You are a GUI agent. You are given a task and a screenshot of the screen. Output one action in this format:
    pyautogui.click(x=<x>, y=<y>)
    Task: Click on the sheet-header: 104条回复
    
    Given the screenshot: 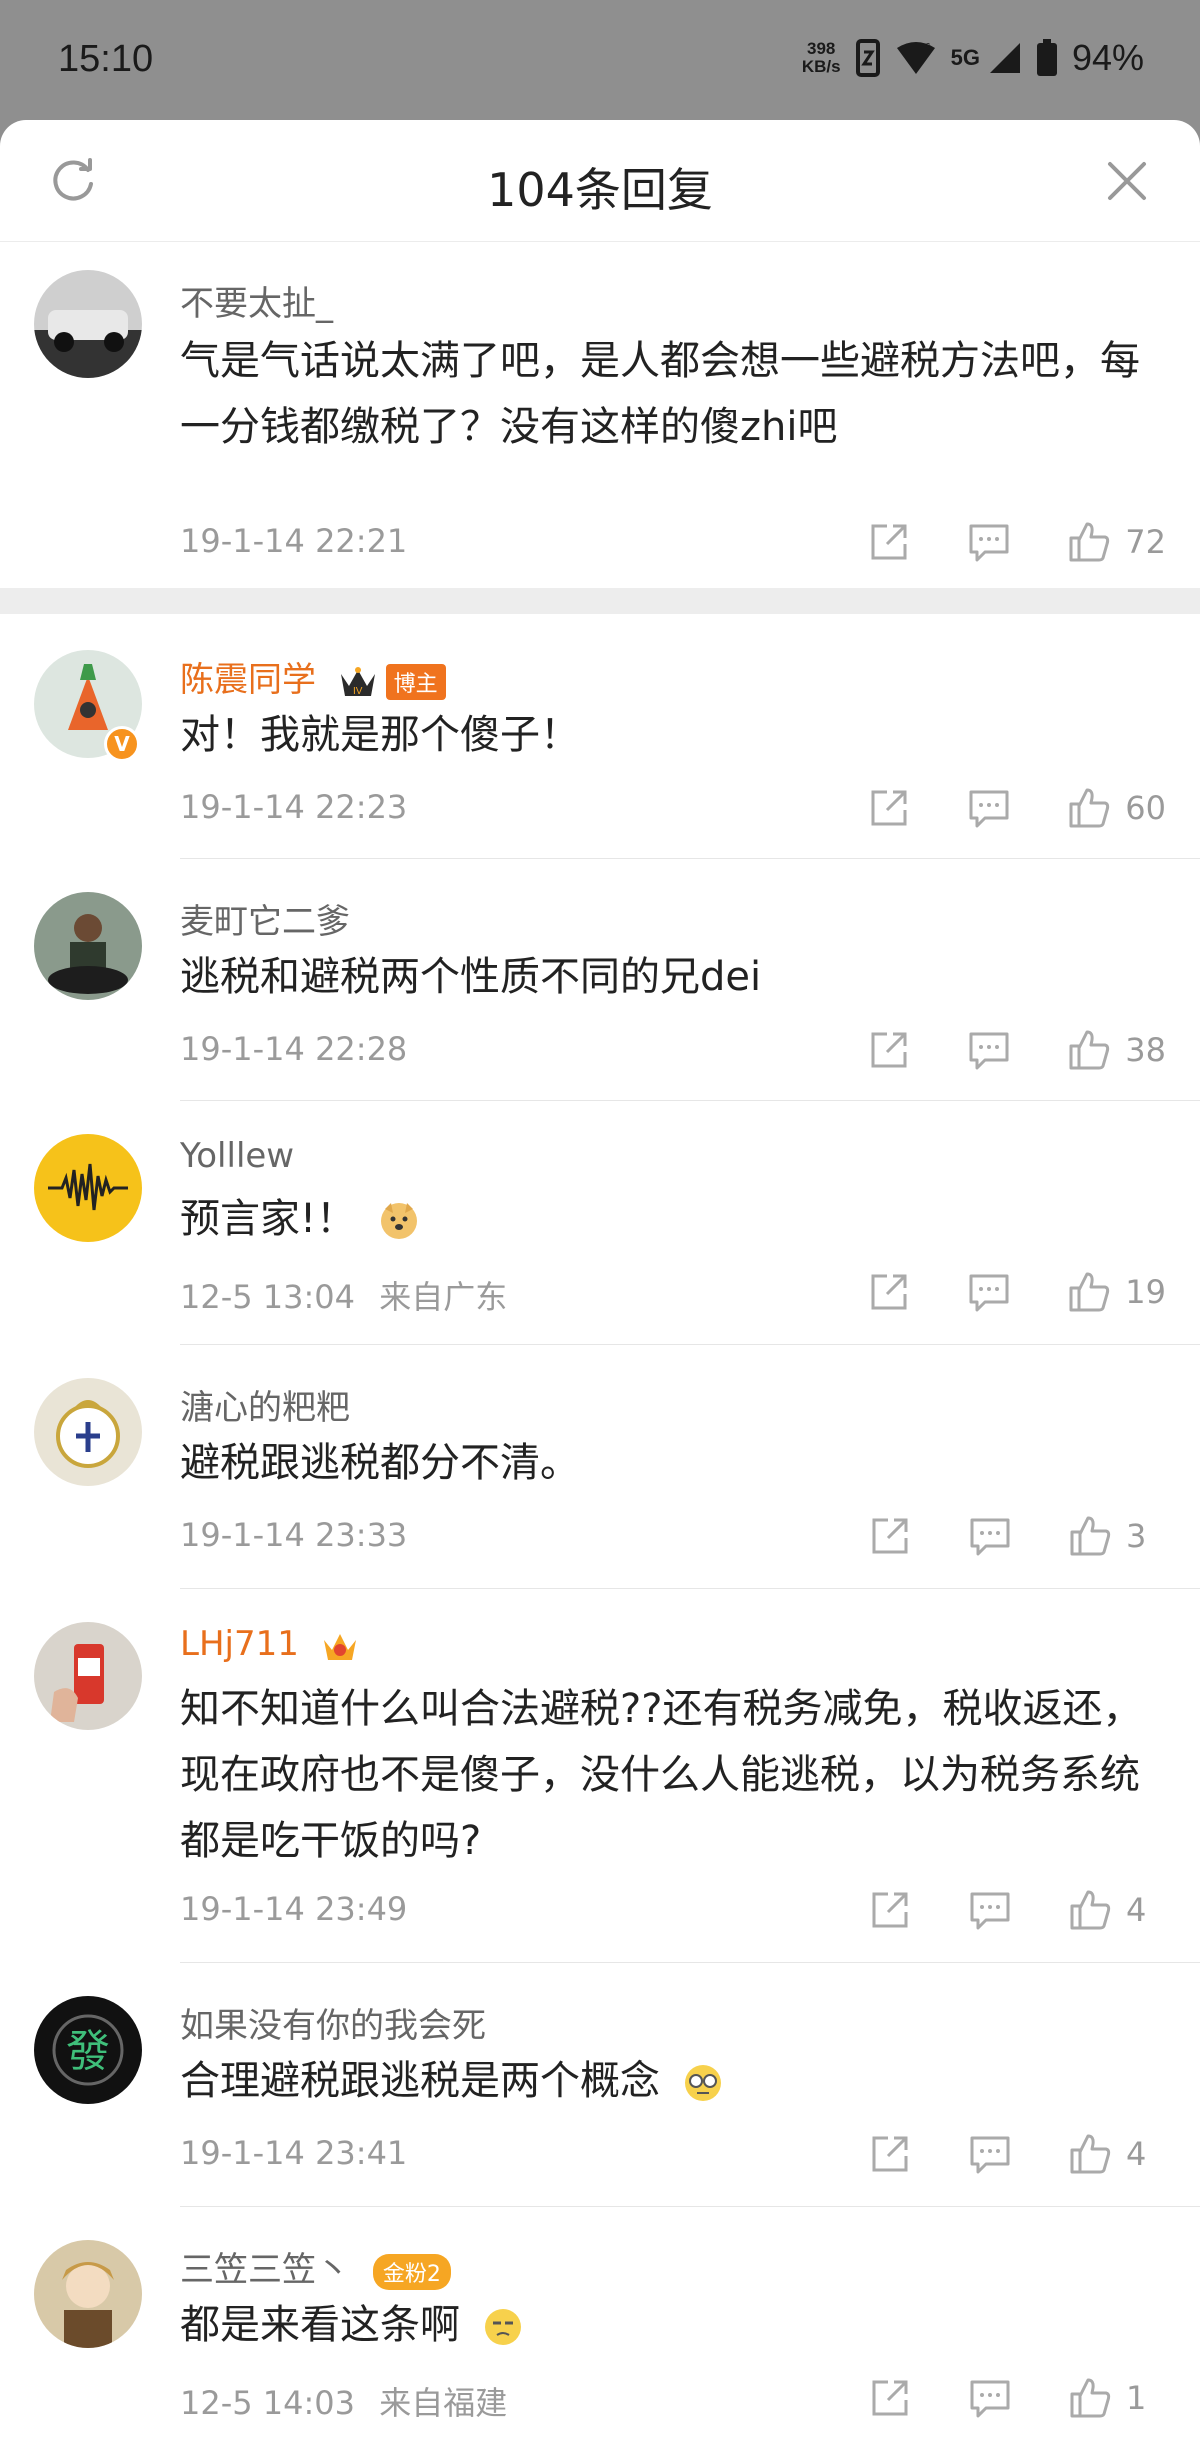 What is the action you would take?
    pyautogui.click(x=600, y=181)
    